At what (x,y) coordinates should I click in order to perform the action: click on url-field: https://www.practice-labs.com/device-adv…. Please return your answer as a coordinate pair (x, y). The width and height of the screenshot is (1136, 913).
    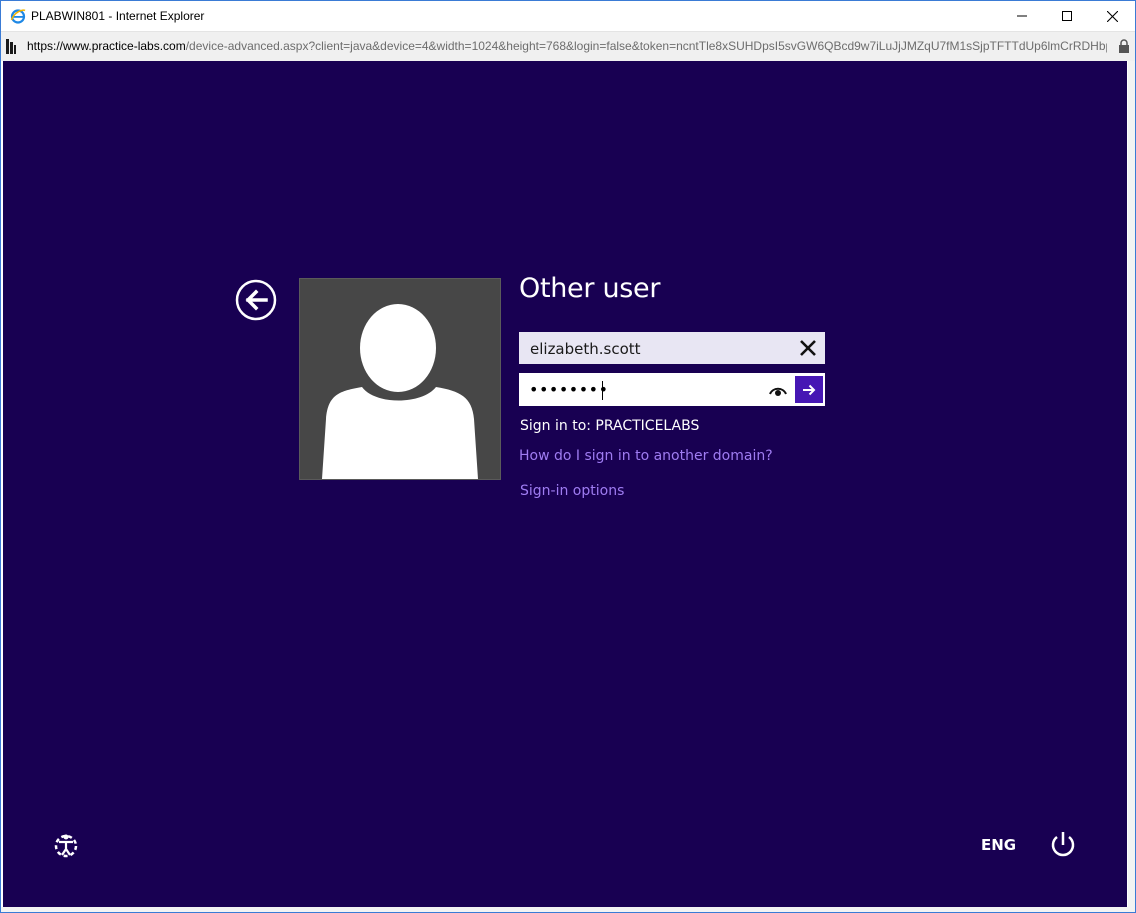
    Looking at the image, I should click on (567, 46).